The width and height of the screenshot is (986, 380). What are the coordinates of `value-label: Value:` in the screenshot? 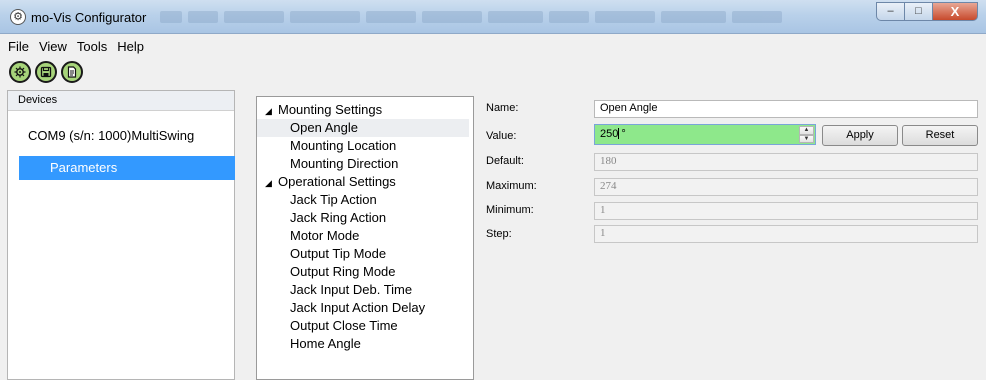 It's located at (501, 136).